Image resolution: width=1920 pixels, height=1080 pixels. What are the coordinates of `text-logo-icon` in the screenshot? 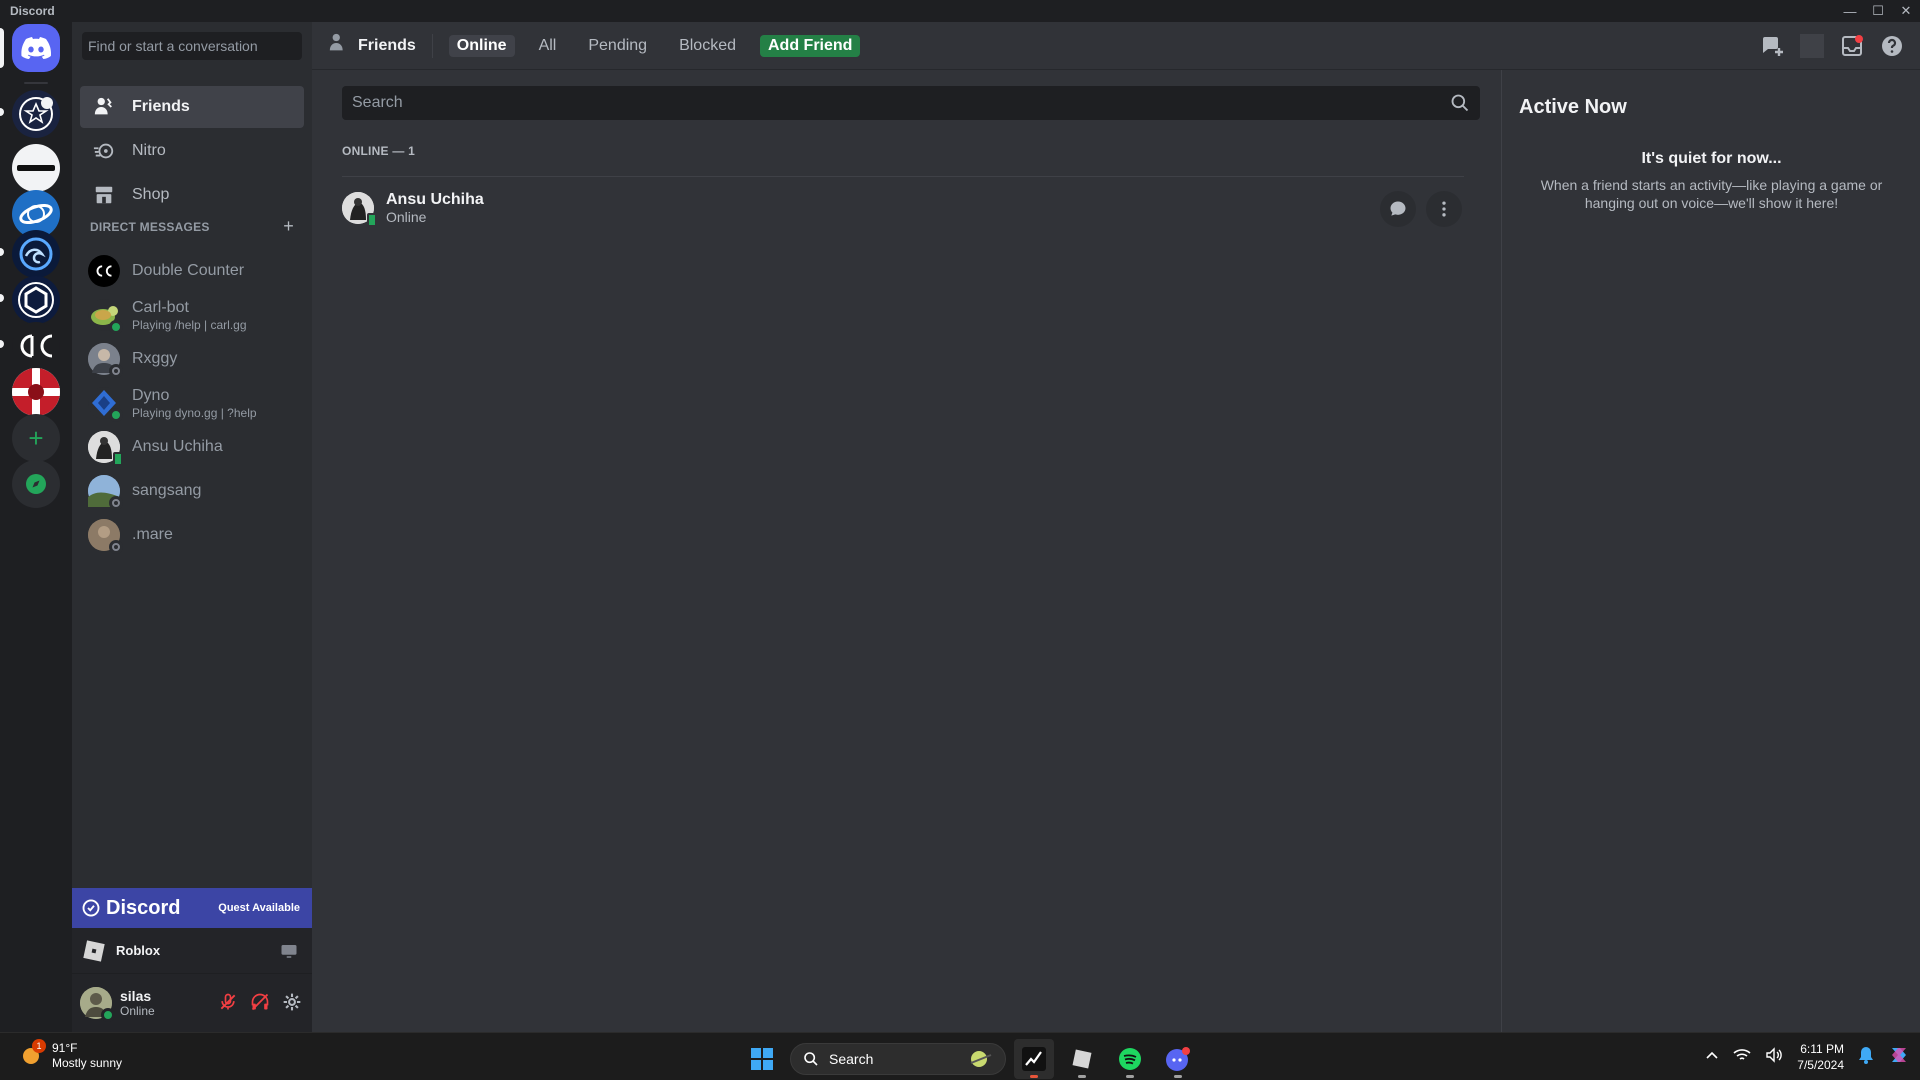 It's located at (36, 168).